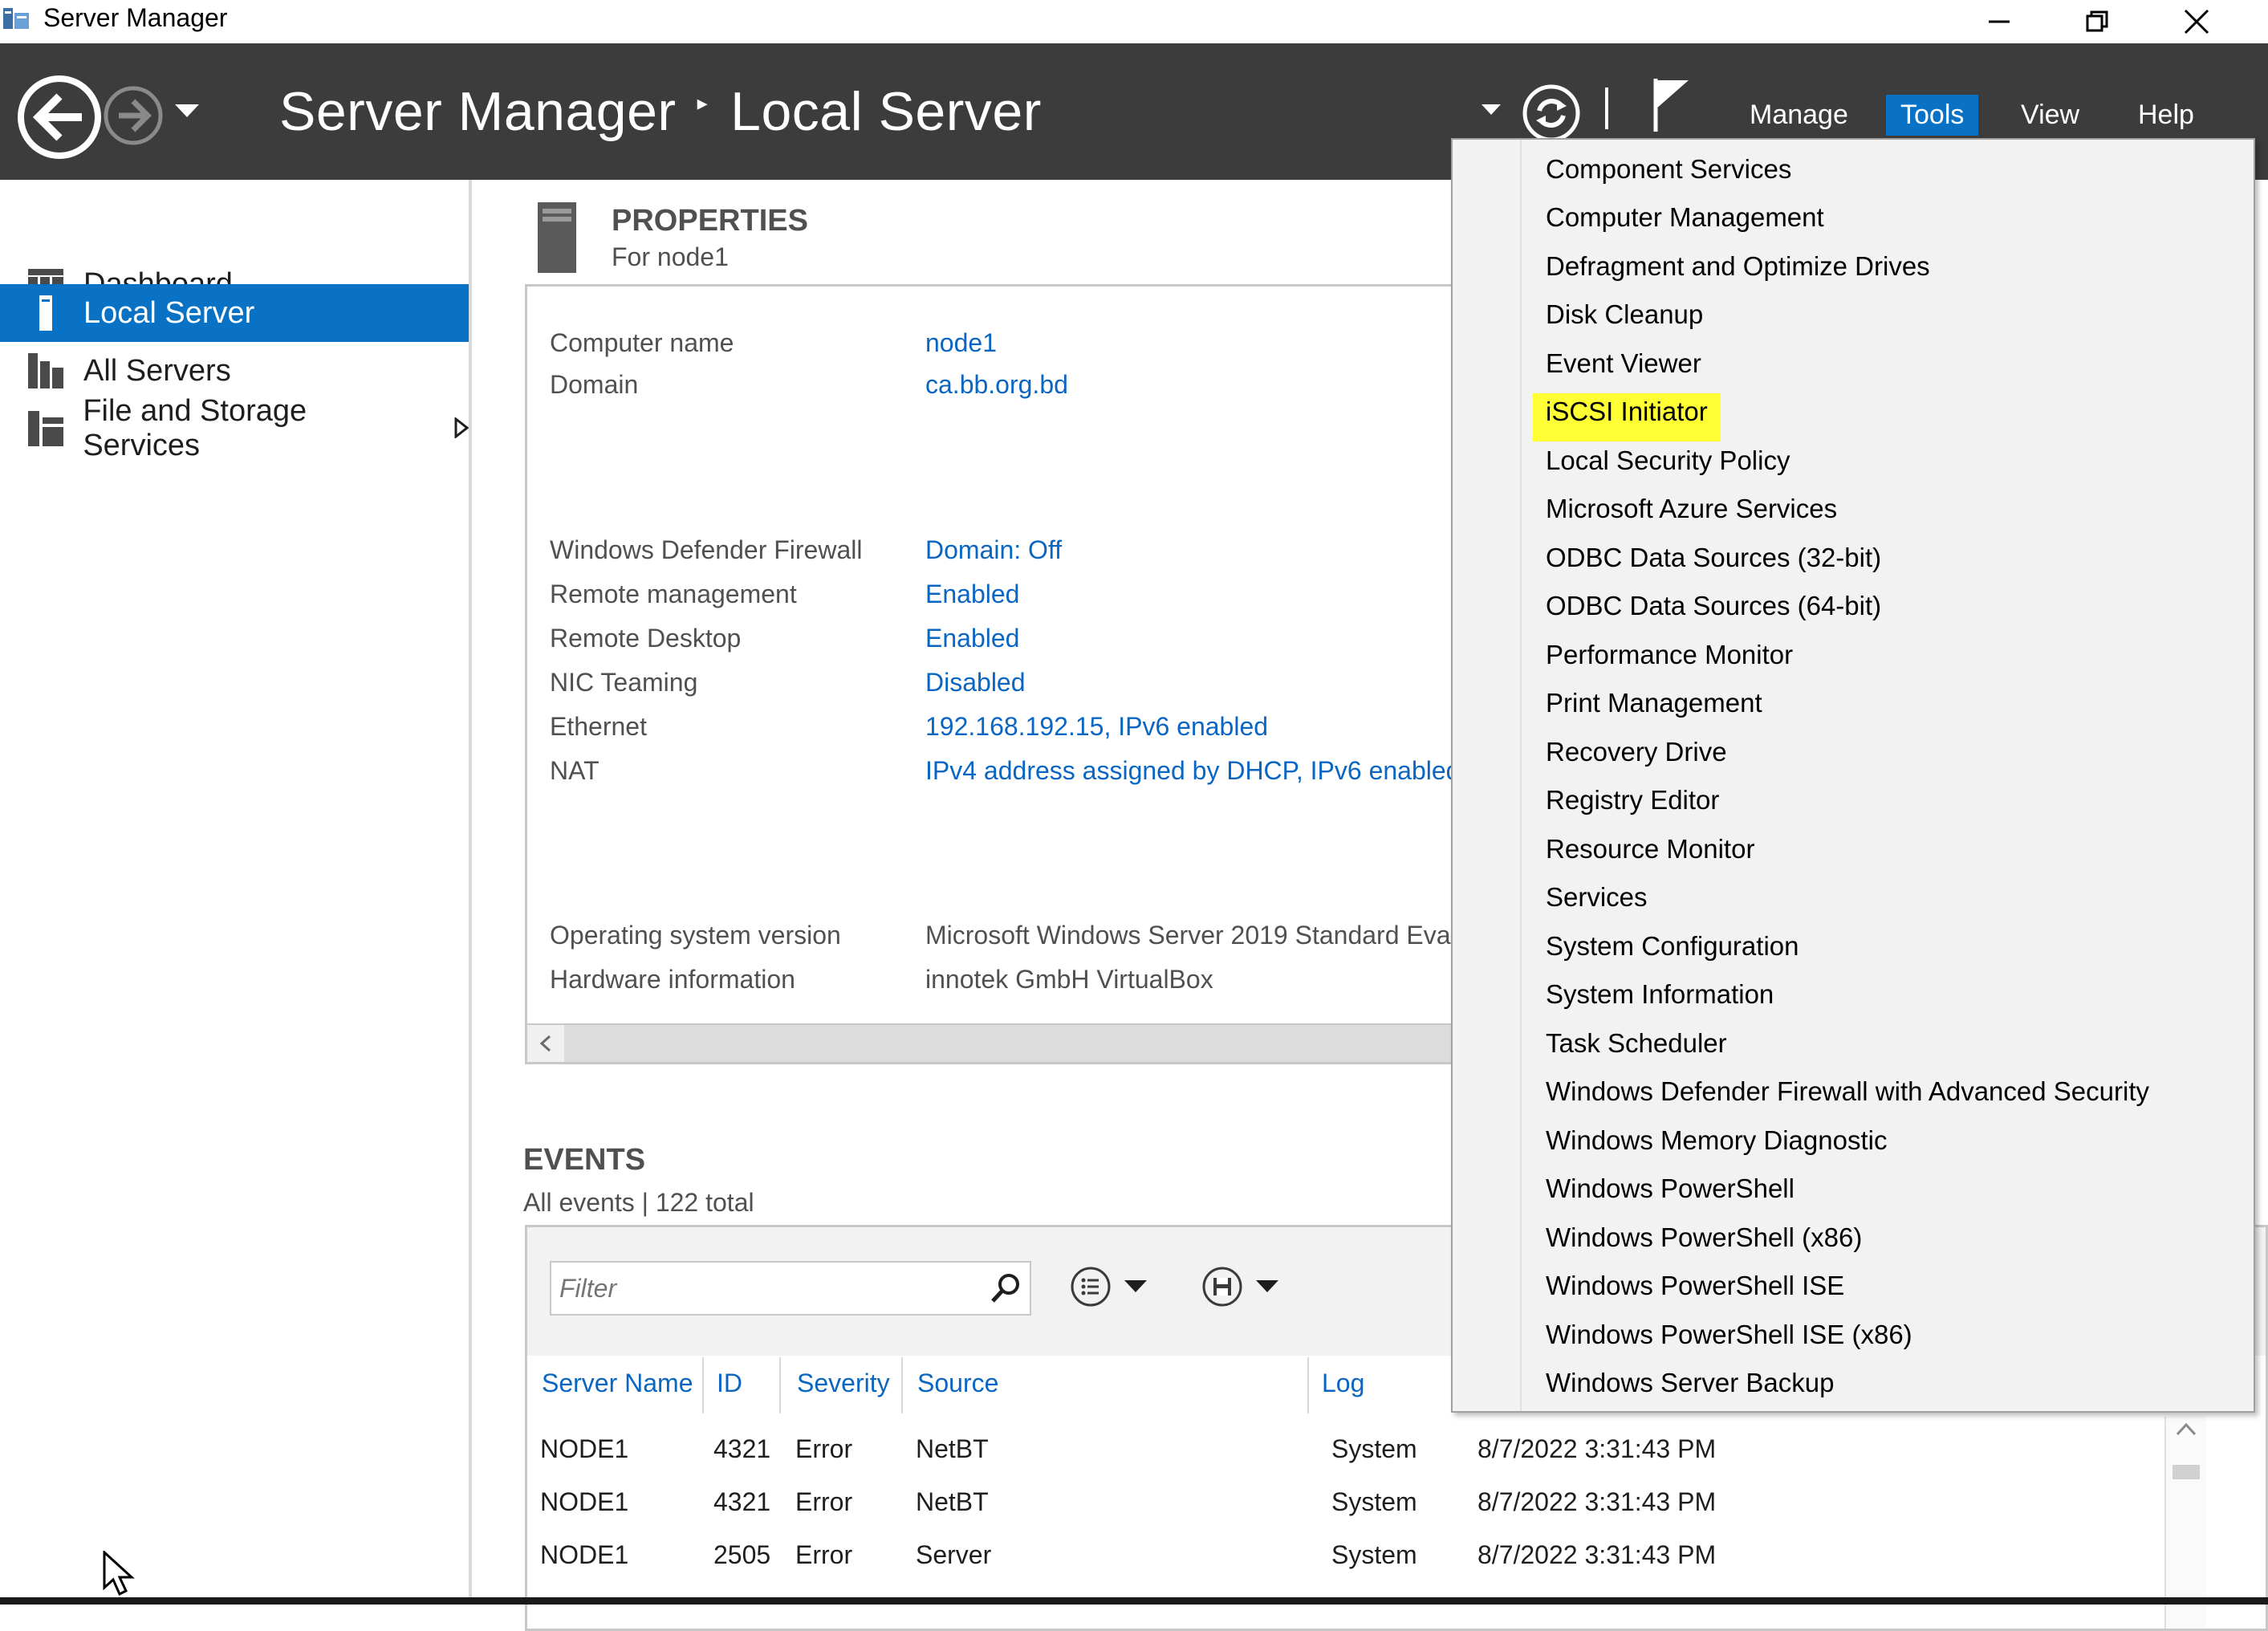  Describe the element at coordinates (157, 370) in the screenshot. I see `sidebar-item-label: All Servers` at that location.